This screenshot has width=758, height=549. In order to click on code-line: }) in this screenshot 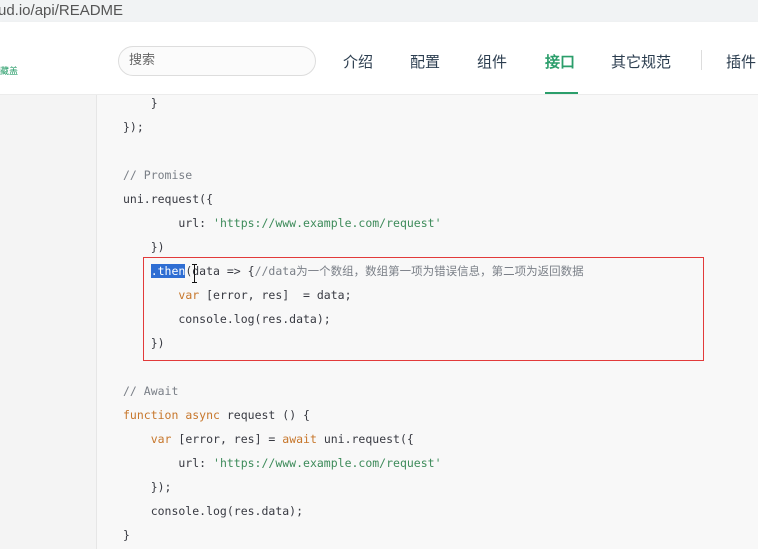, I will do `click(144, 247)`.